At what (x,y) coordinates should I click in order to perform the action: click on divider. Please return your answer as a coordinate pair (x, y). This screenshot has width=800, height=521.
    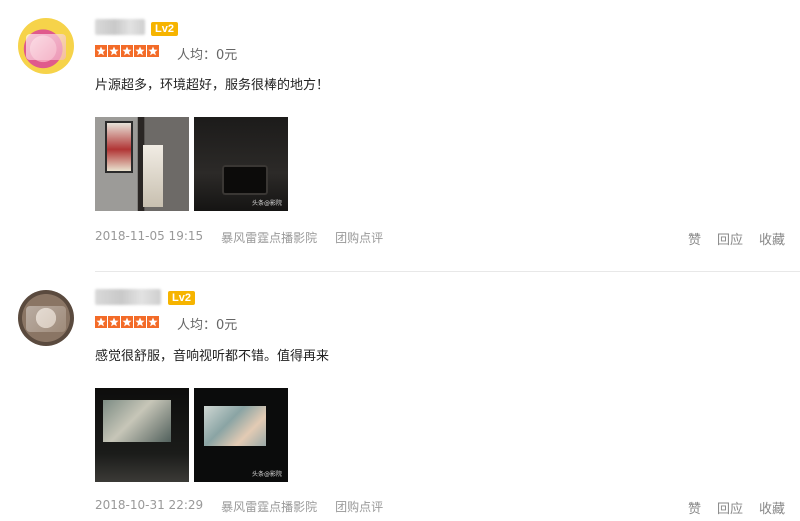
    Looking at the image, I should click on (447, 271).